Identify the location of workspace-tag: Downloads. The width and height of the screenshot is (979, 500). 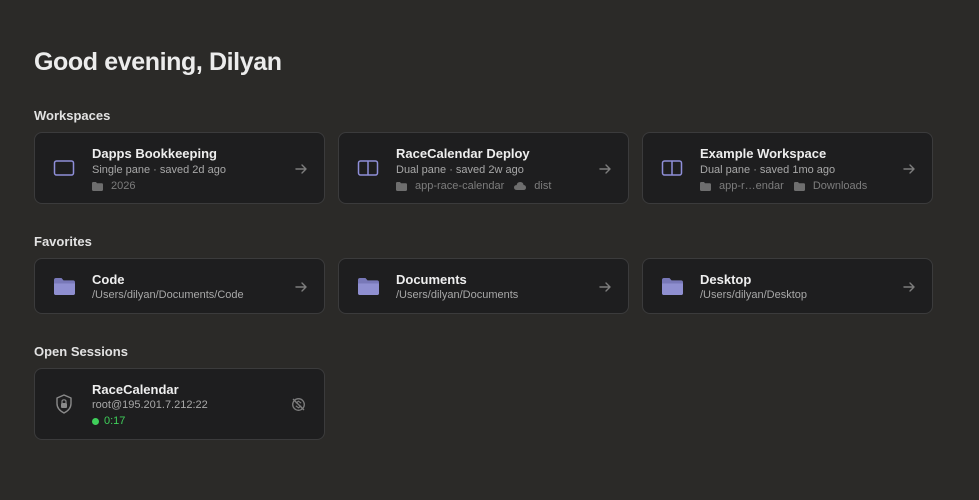
(840, 186).